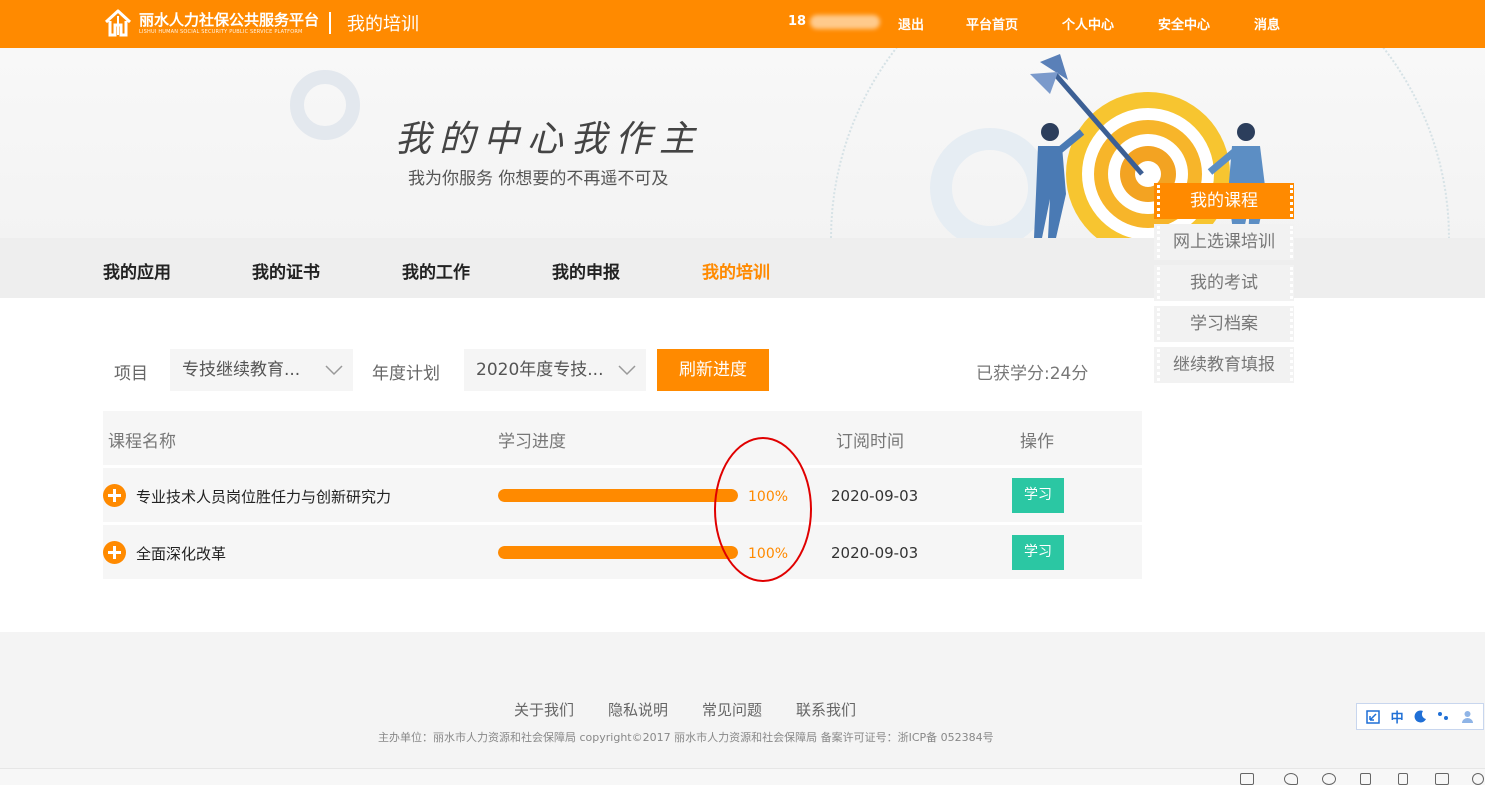  What do you see at coordinates (131, 374) in the screenshot?
I see `project-label: 项目` at bounding box center [131, 374].